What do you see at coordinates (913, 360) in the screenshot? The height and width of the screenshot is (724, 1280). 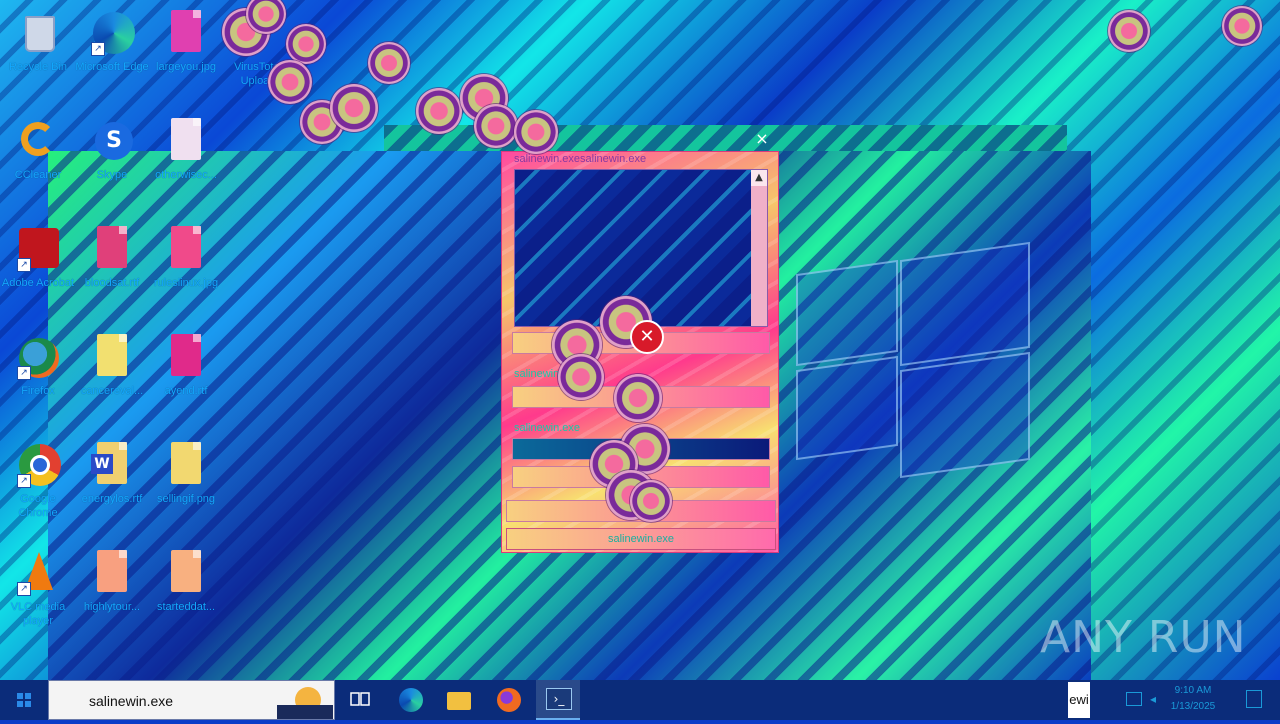 I see `windows-logo` at bounding box center [913, 360].